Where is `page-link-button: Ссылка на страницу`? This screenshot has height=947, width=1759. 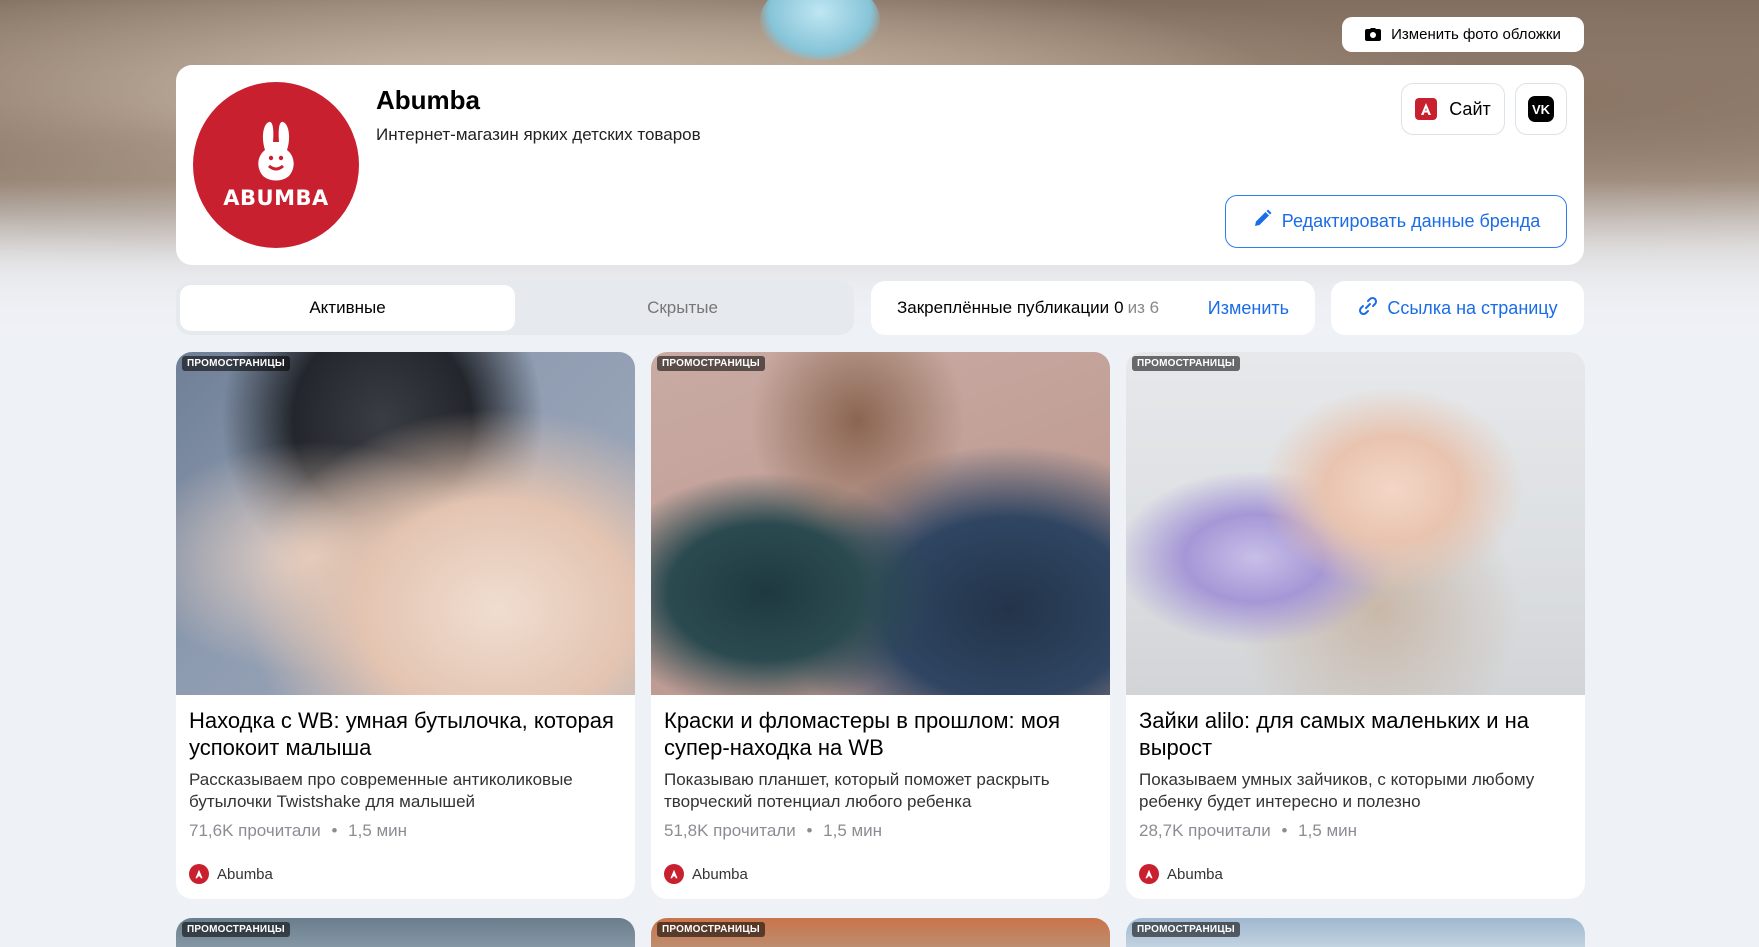 page-link-button: Ссылка на страницу is located at coordinates (1457, 308).